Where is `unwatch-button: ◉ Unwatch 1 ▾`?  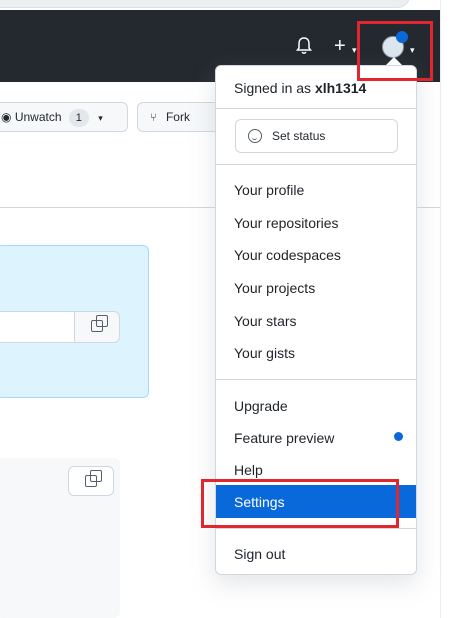 unwatch-button: ◉ Unwatch 1 ▾ is located at coordinates (64, 117).